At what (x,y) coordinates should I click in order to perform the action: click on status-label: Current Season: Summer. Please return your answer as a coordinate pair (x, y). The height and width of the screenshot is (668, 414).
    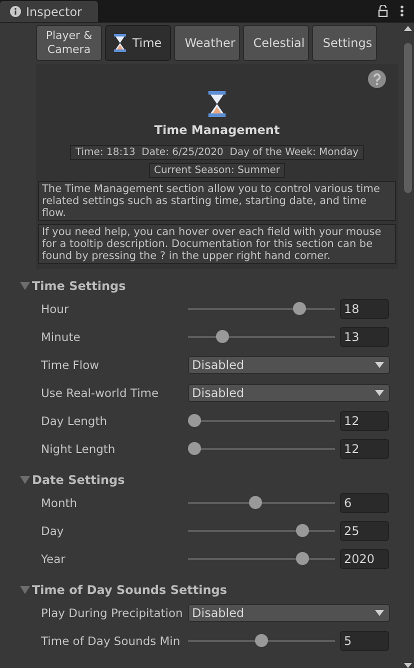
    Looking at the image, I should click on (216, 170).